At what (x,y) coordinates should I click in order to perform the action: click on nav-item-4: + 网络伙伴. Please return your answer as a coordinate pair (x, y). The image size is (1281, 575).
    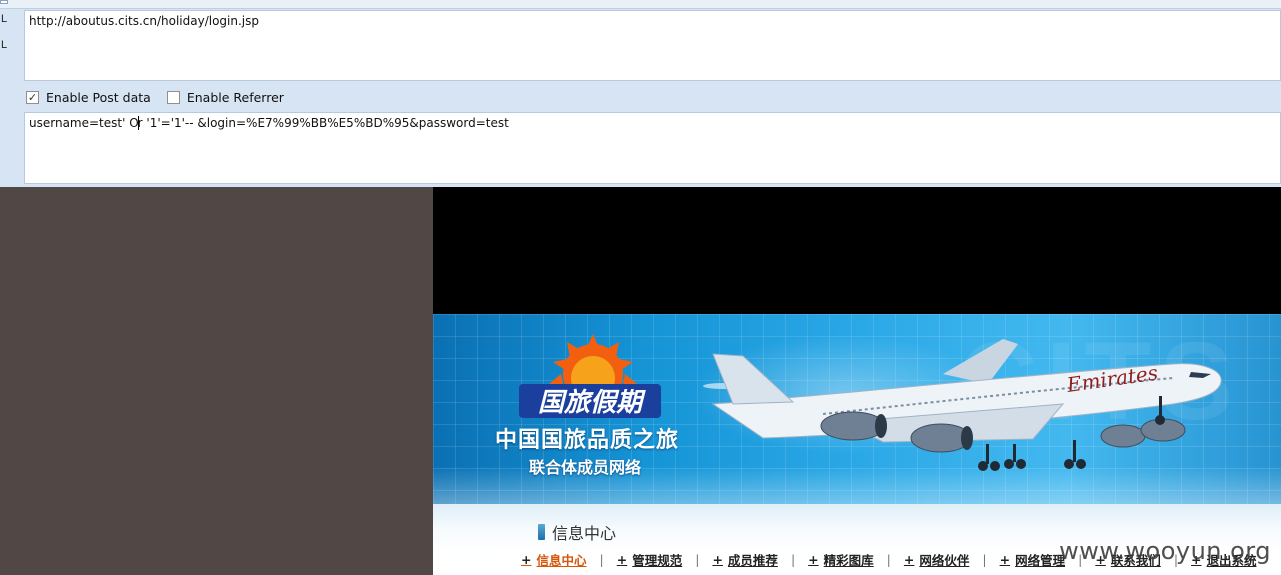
    Looking at the image, I should click on (937, 559).